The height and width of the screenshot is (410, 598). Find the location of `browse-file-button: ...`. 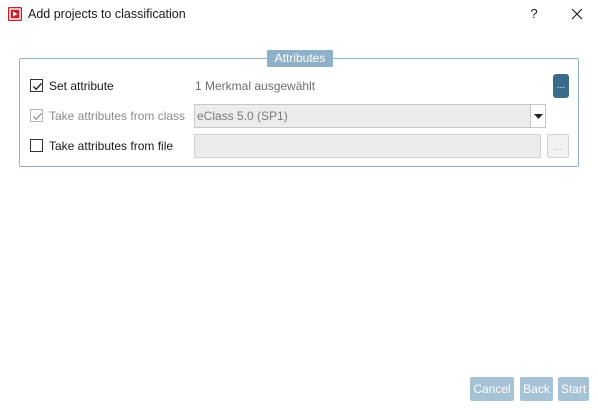

browse-file-button: ... is located at coordinates (558, 146).